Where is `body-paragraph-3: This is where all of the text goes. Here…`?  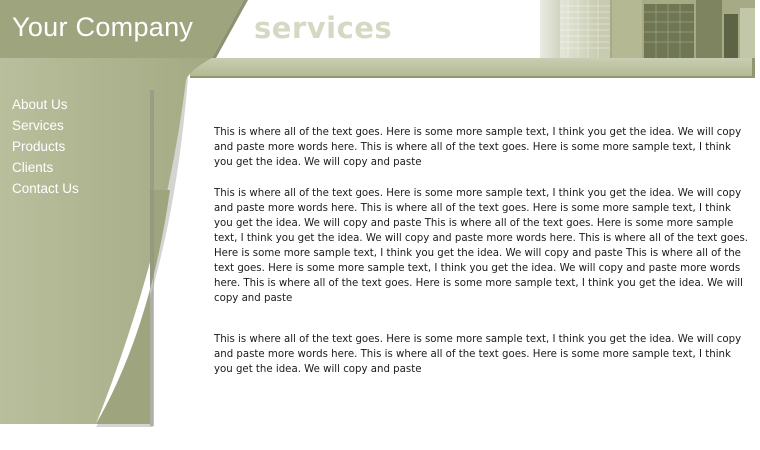
body-paragraph-3: This is where all of the text goes. Here… is located at coordinates (478, 354).